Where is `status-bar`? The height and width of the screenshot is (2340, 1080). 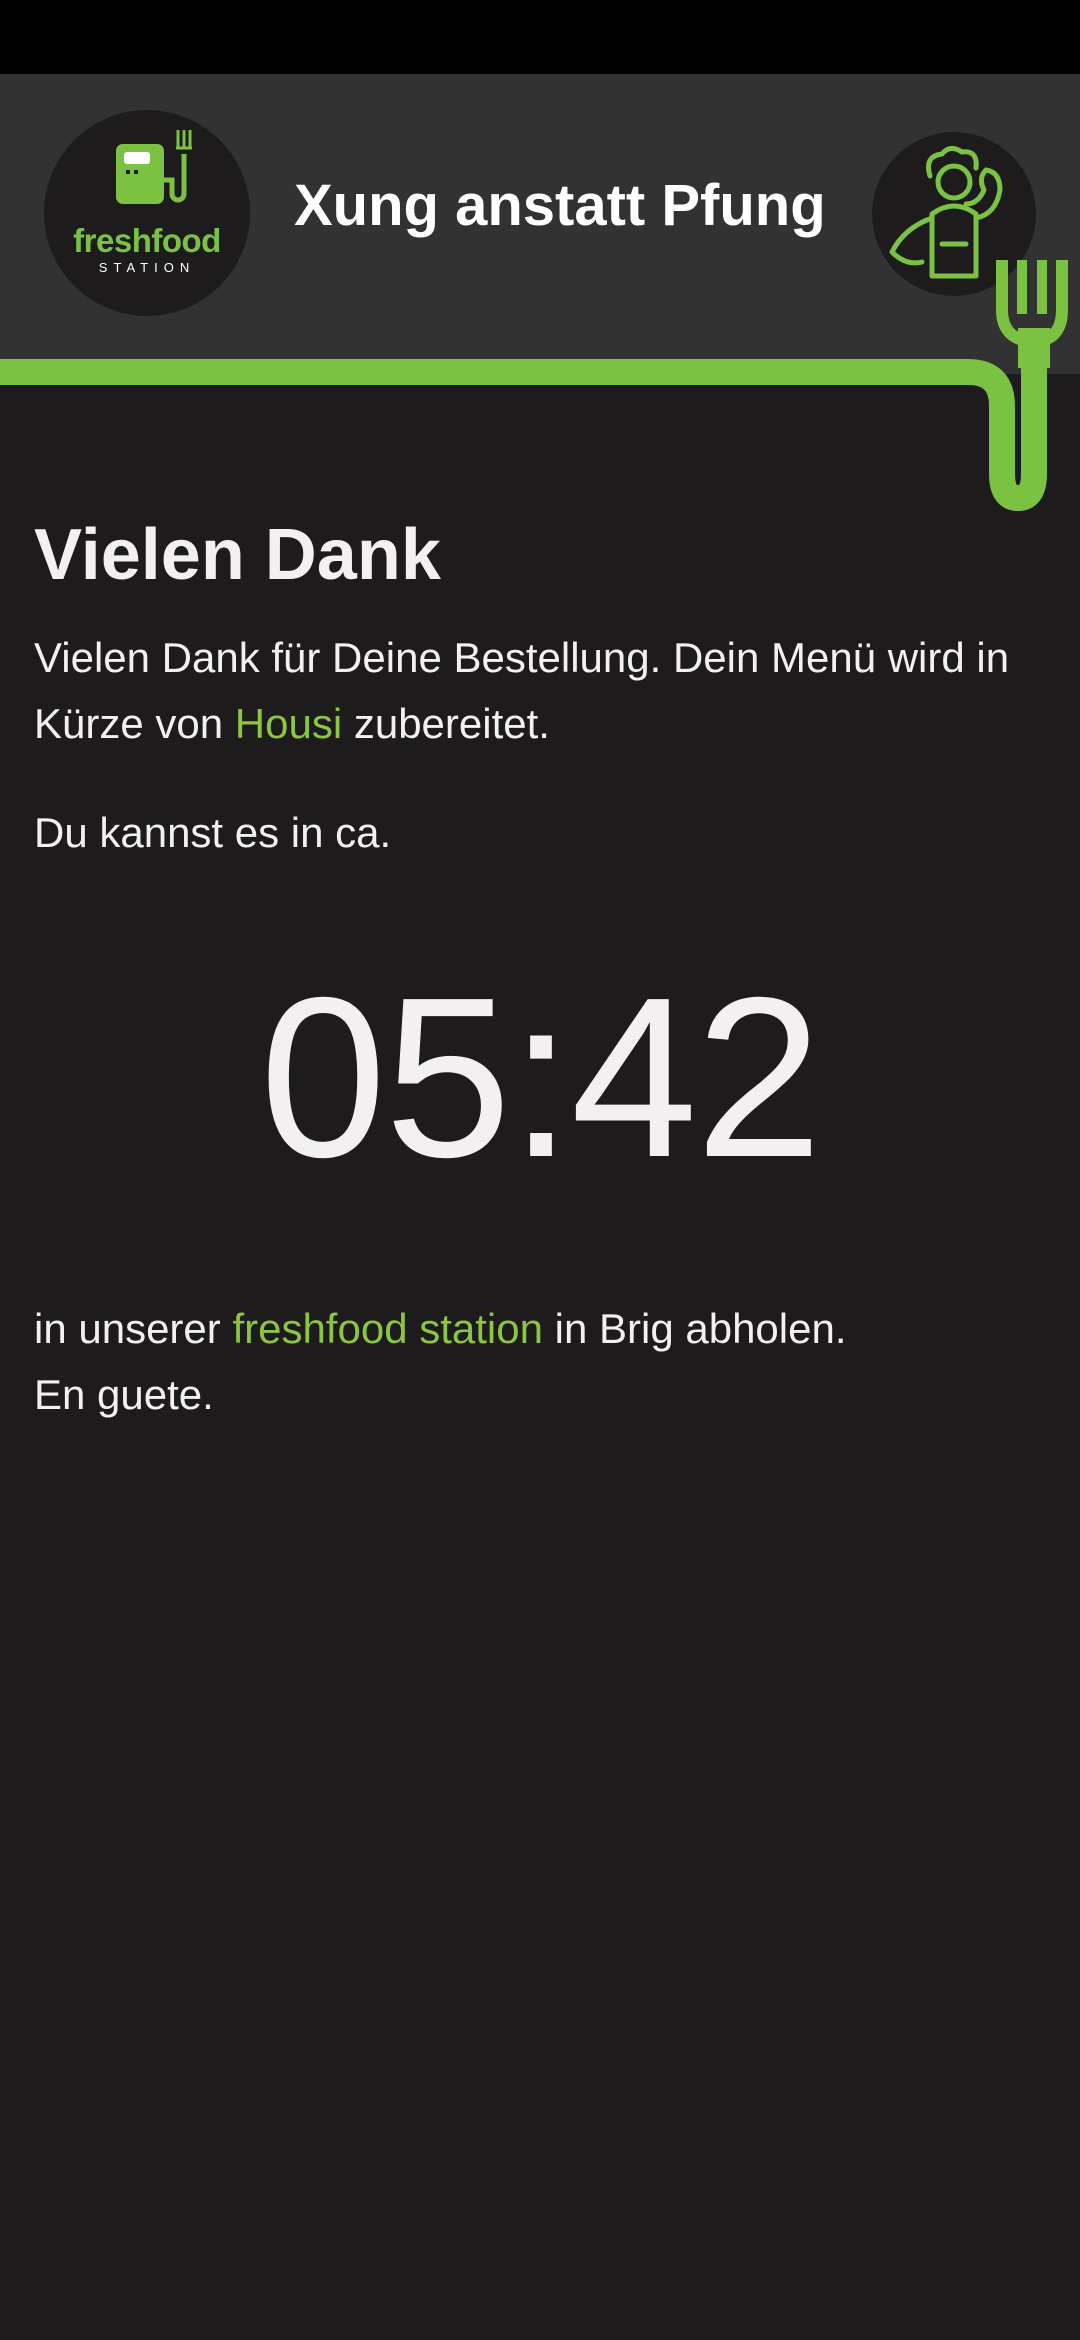
status-bar is located at coordinates (540, 37).